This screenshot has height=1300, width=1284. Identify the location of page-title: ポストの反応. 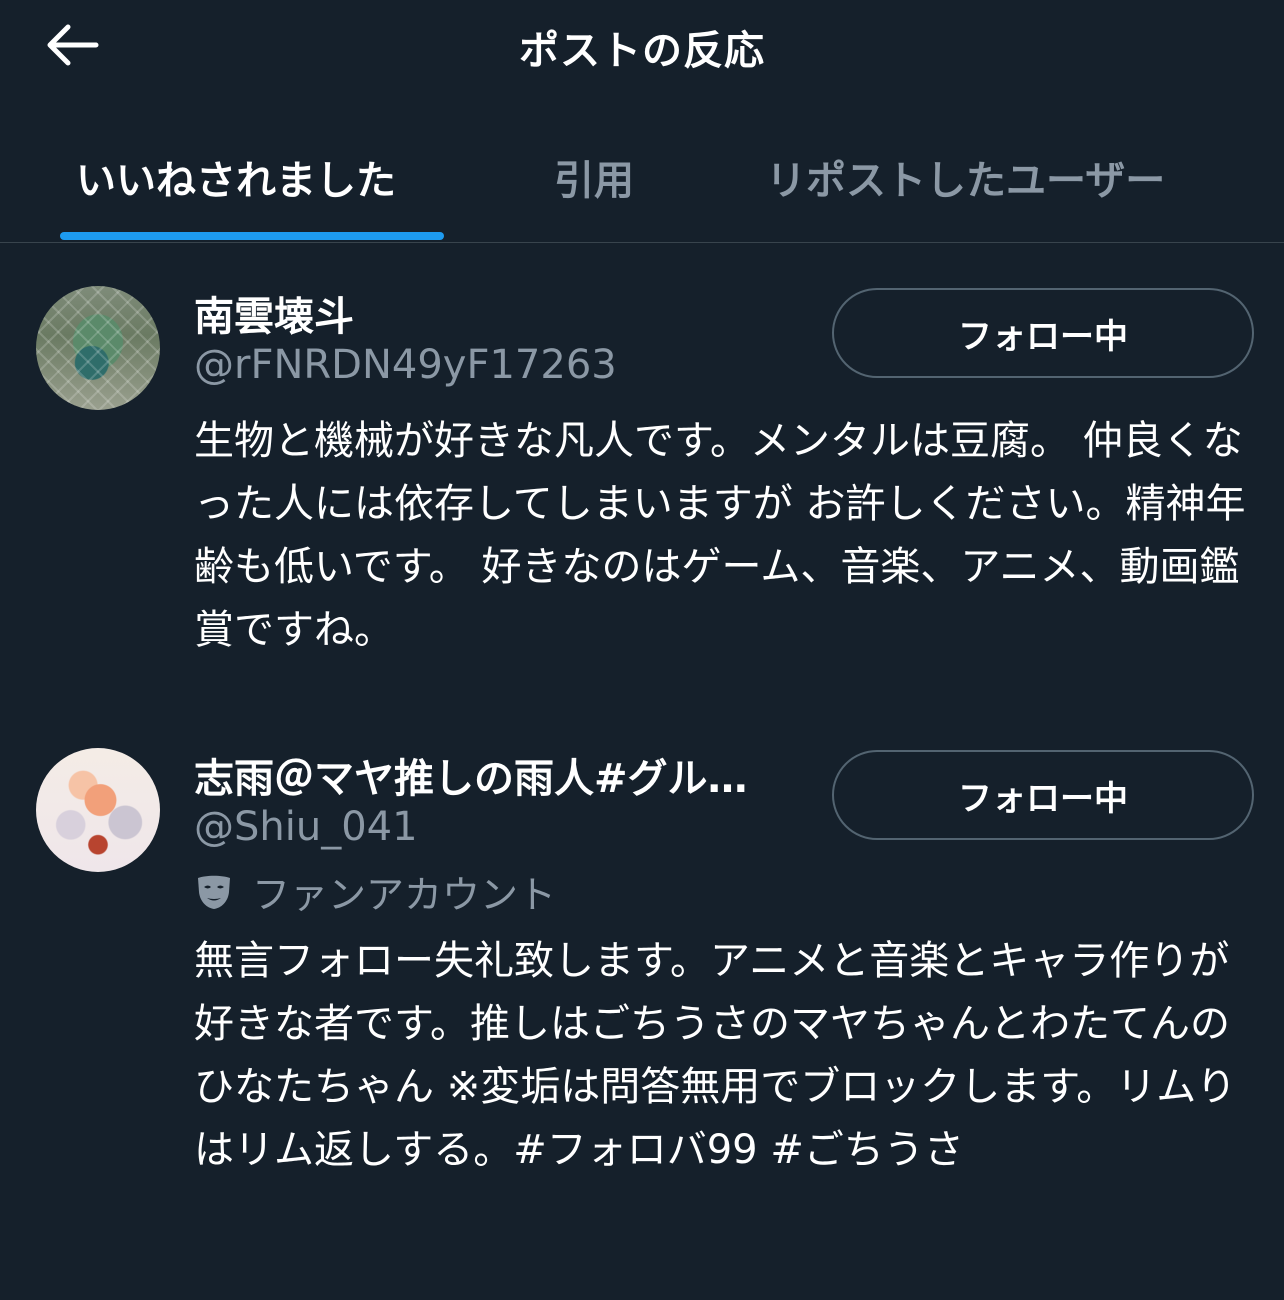
(642, 51).